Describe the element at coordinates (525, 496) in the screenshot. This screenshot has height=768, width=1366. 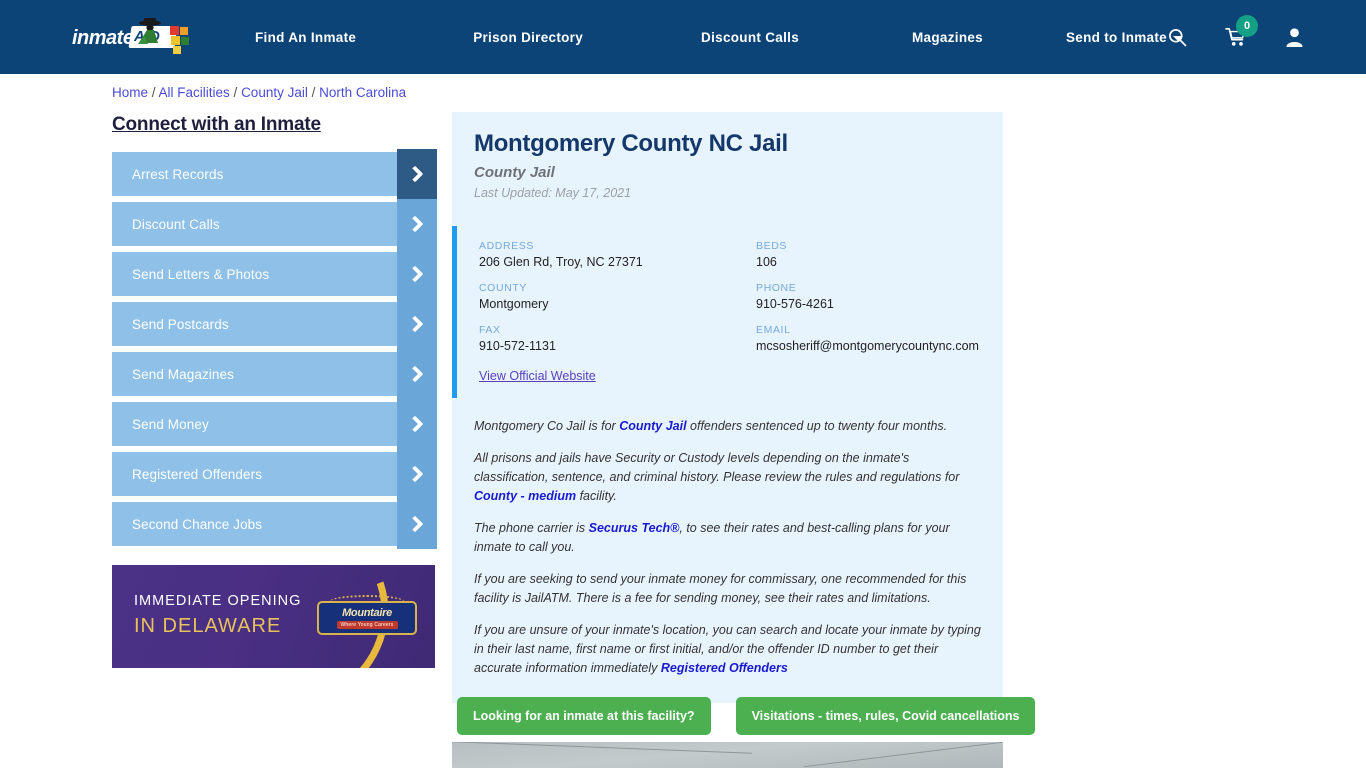
I see `desc-link-county-medium: County - medium` at that location.